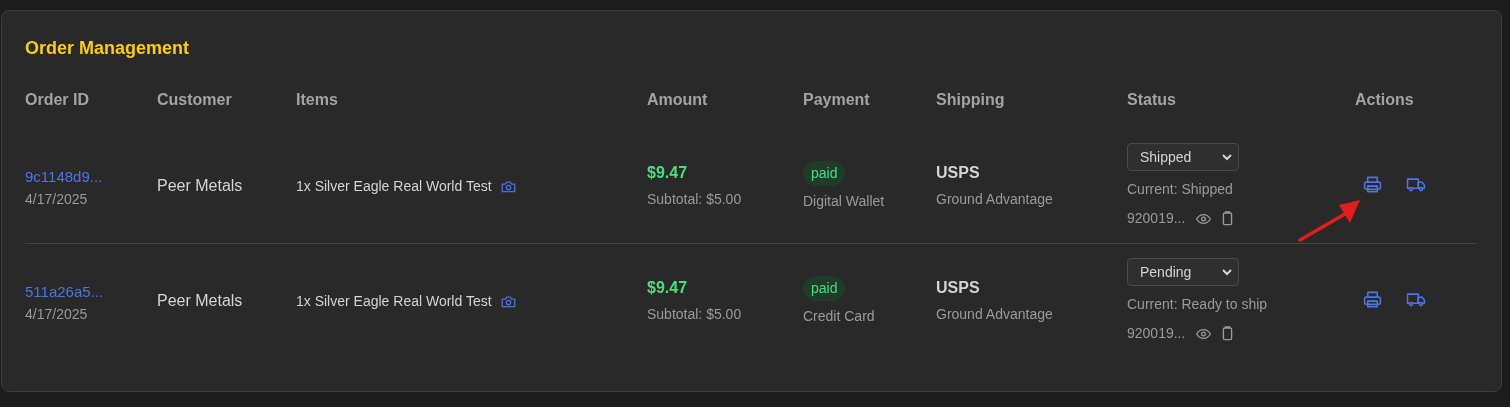 This screenshot has width=1510, height=407. Describe the element at coordinates (844, 201) in the screenshot. I see `payment-method: Digital Wallet` at that location.